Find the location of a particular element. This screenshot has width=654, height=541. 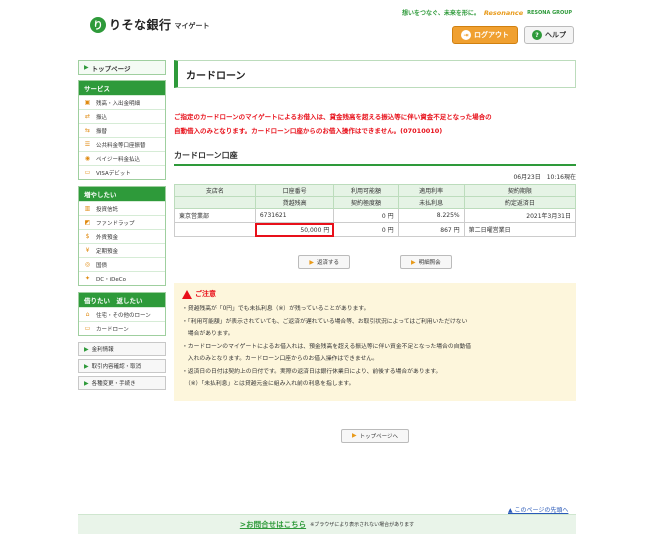

transfer-icon: ⇄ is located at coordinates (87, 116).